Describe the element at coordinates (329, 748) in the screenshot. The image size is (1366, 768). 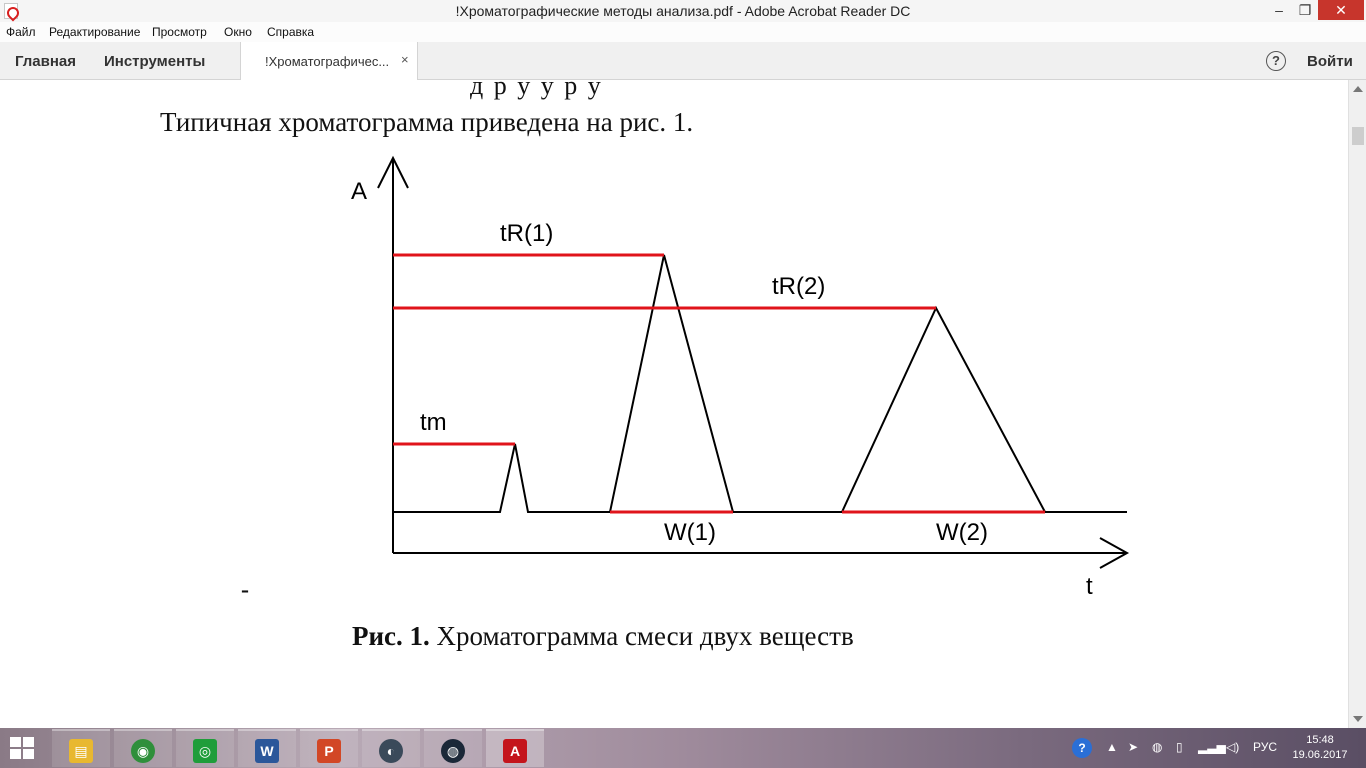
I see `taskbar-powerpoint-icon: P` at that location.